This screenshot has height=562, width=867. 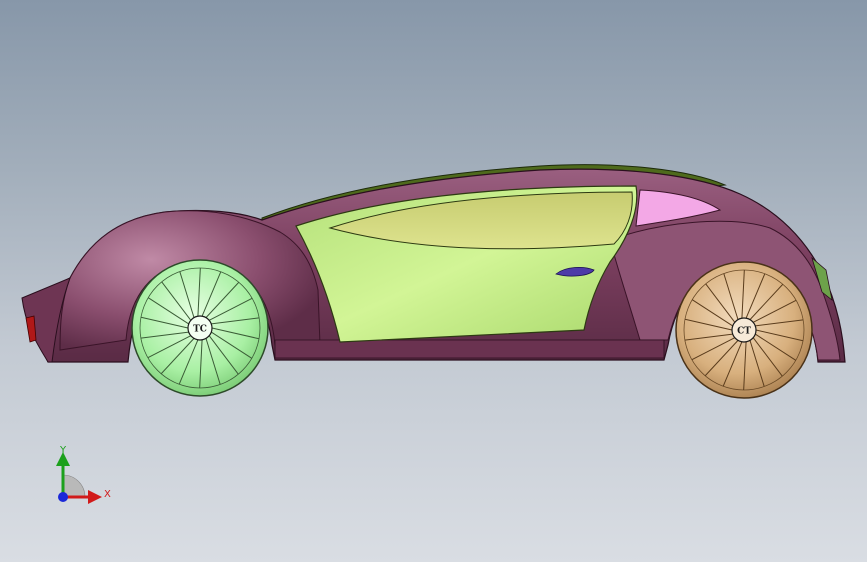 I want to click on axis-triad: Y X, so click(x=83, y=474).